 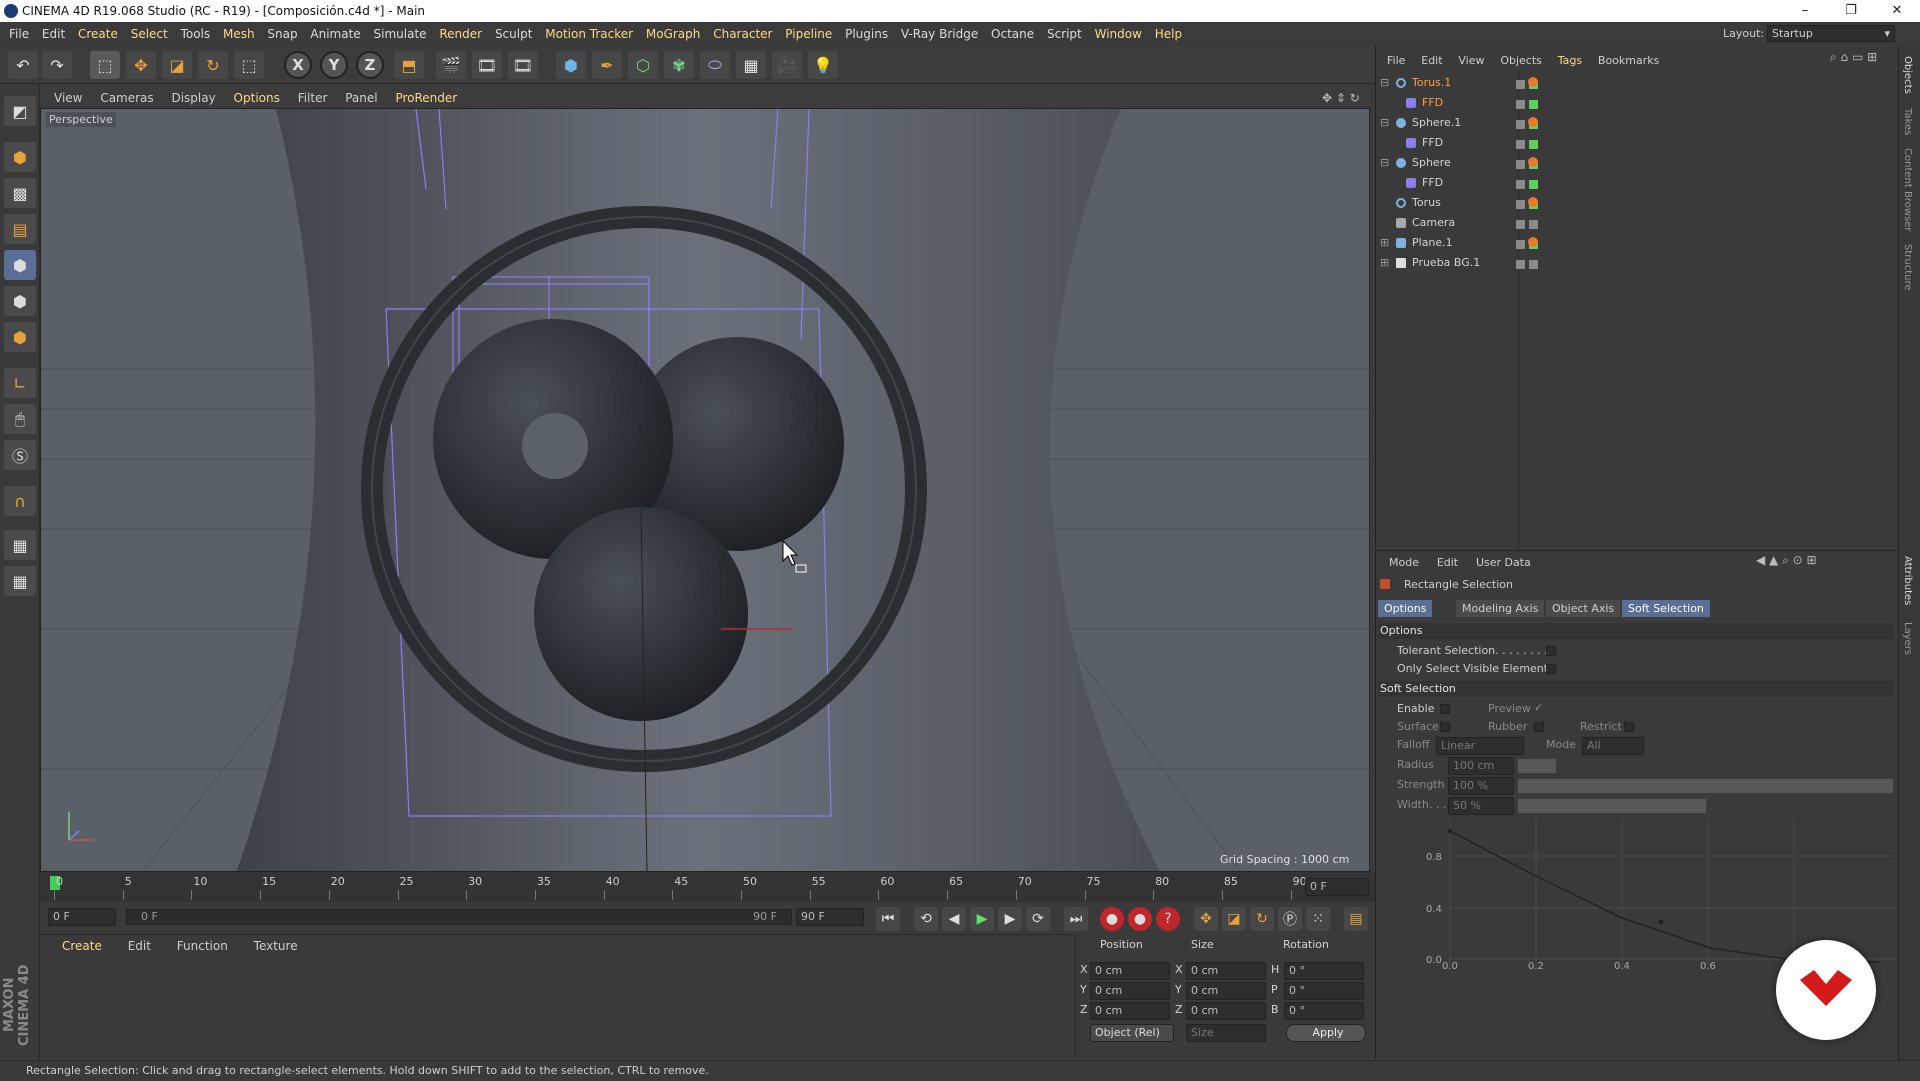 I want to click on attr-nav-icons: ◀ ▲ ⌕ ⊙ ⊞, so click(x=1786, y=560).